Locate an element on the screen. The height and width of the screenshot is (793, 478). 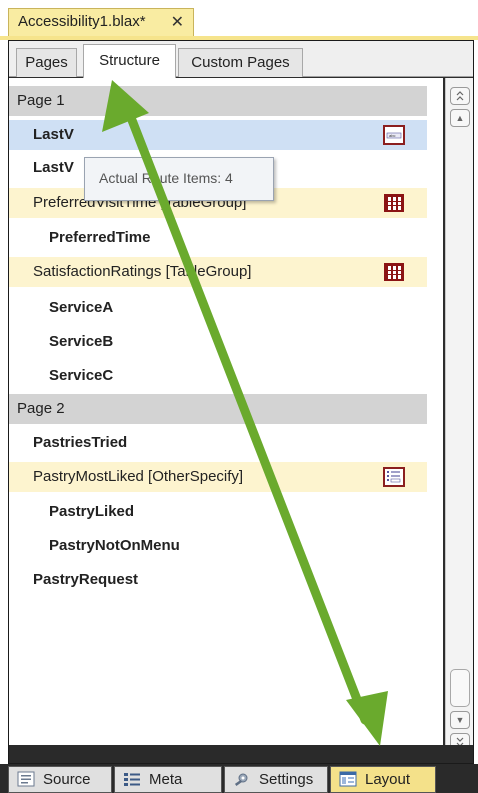
settings-icon is located at coordinates (241, 779).